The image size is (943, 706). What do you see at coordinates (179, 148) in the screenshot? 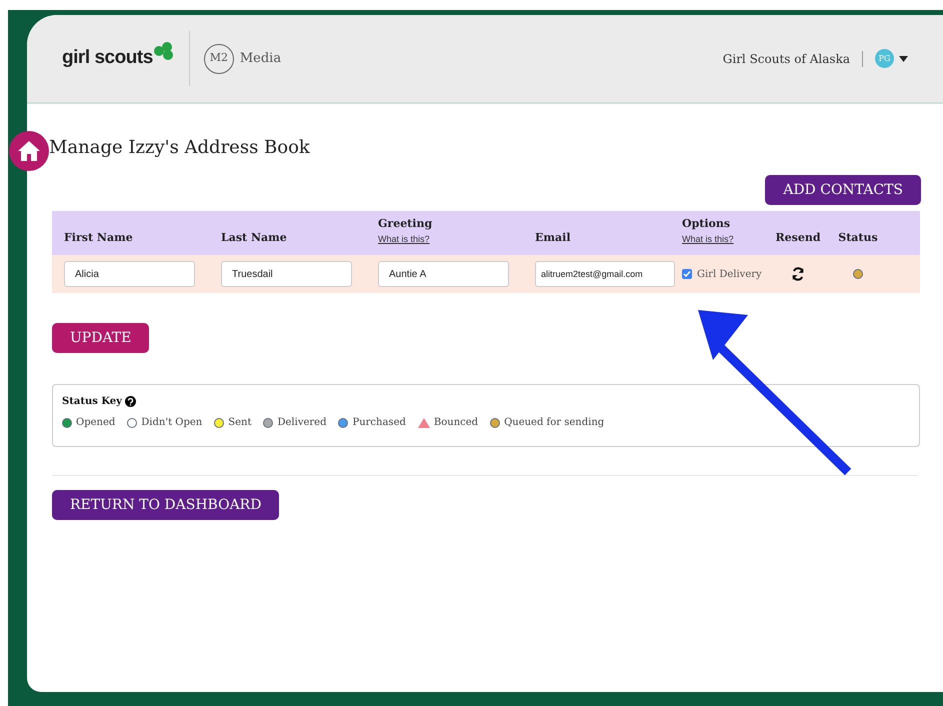
I see `page-title: Manage Izzy's Address Book` at bounding box center [179, 148].